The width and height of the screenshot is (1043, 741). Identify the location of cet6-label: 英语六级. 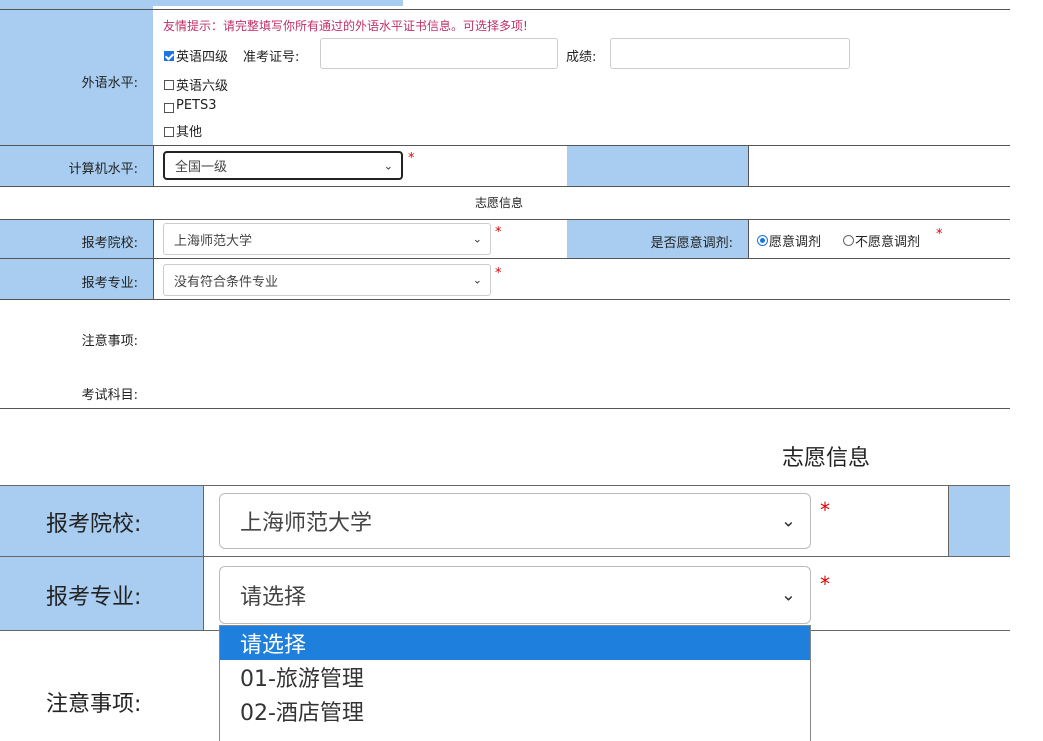
(202, 86).